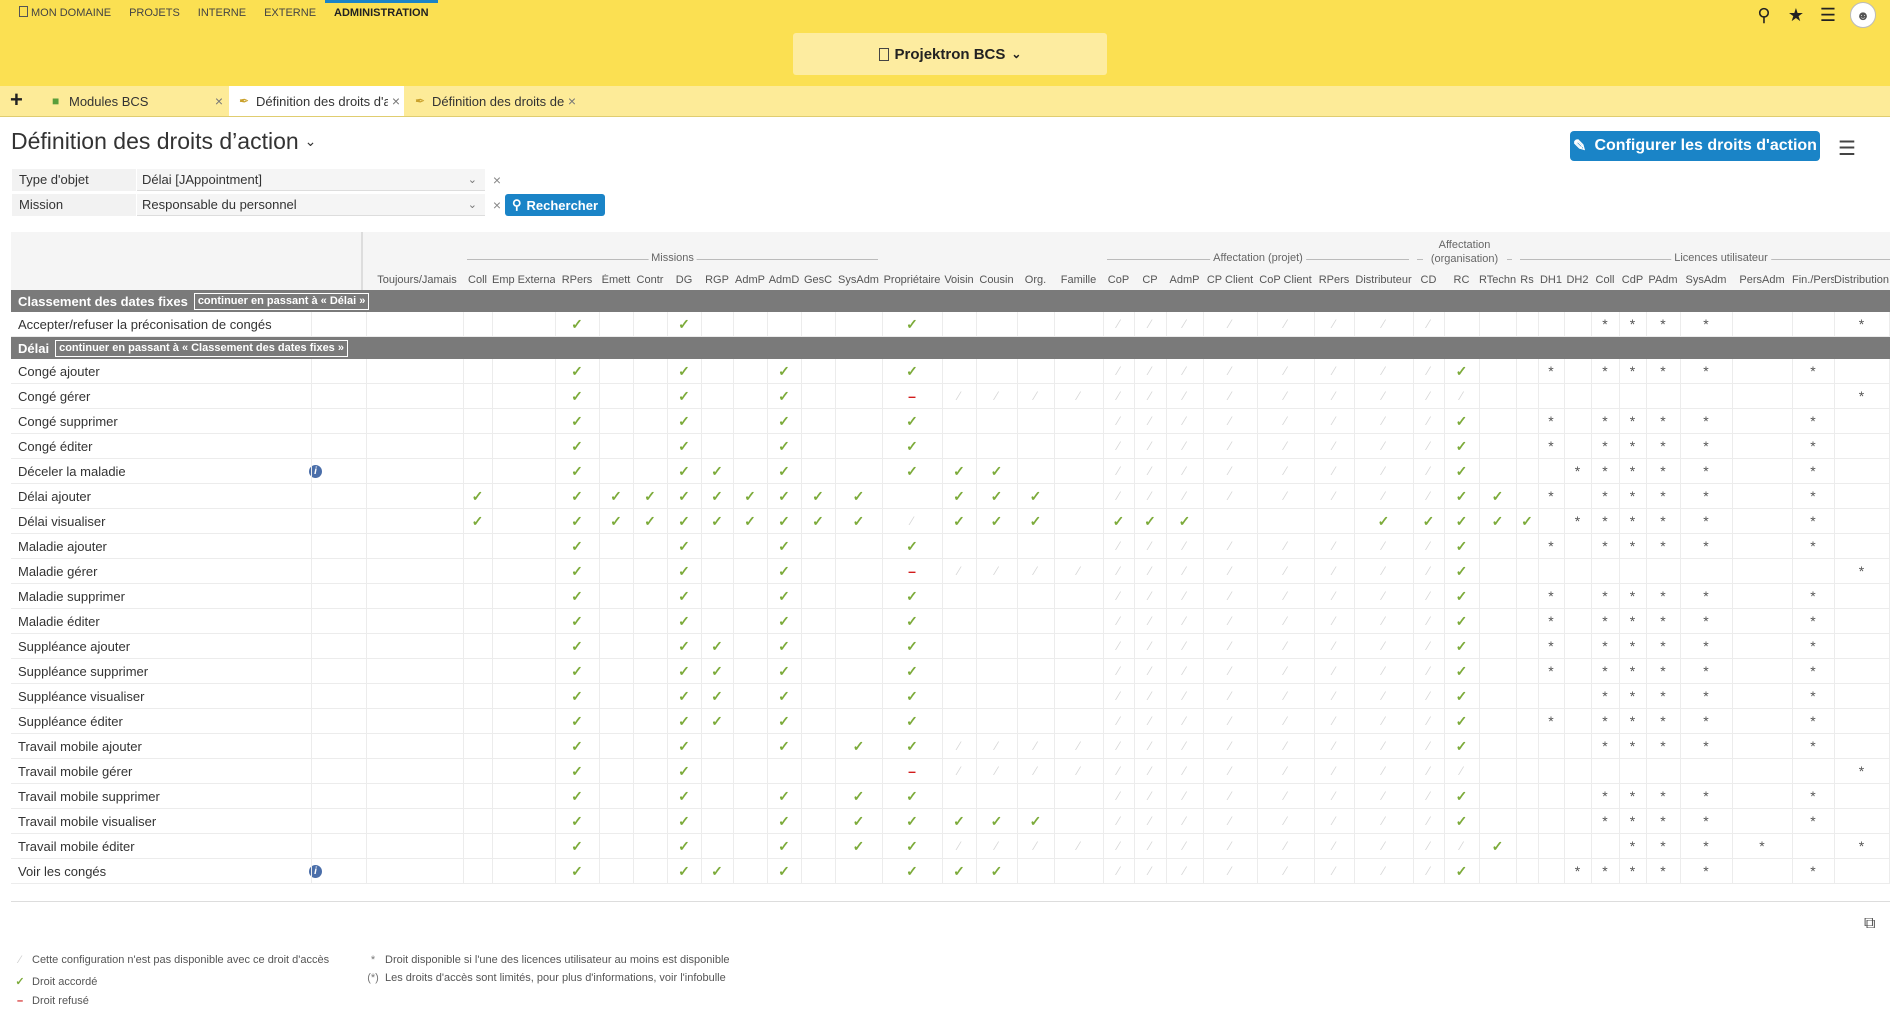 This screenshot has height=1019, width=1890. I want to click on column-header: AdmP, so click(750, 281).